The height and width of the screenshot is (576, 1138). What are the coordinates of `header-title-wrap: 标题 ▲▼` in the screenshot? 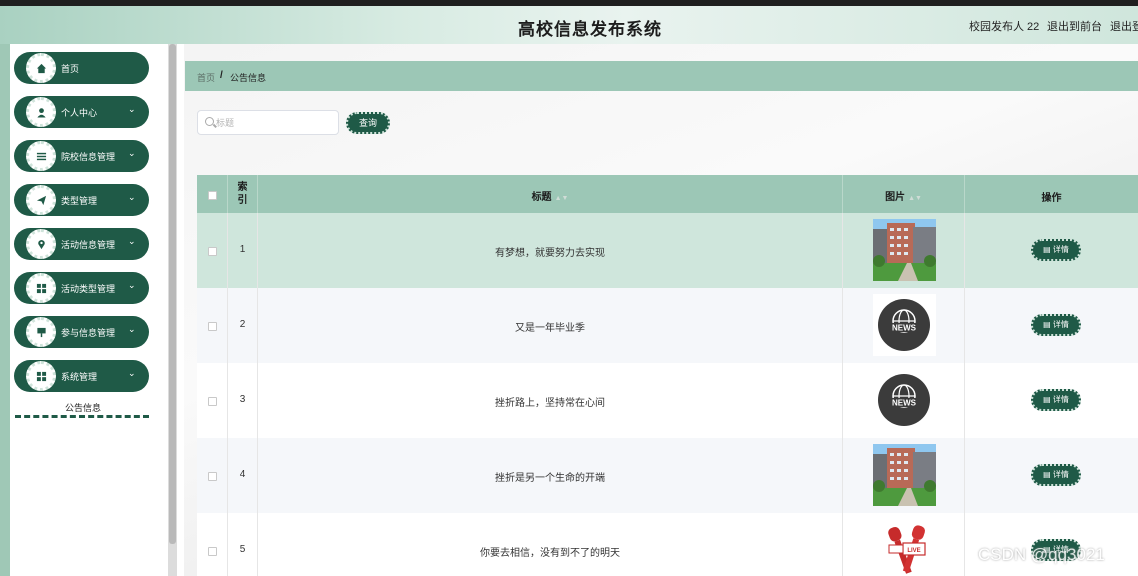 It's located at (550, 195).